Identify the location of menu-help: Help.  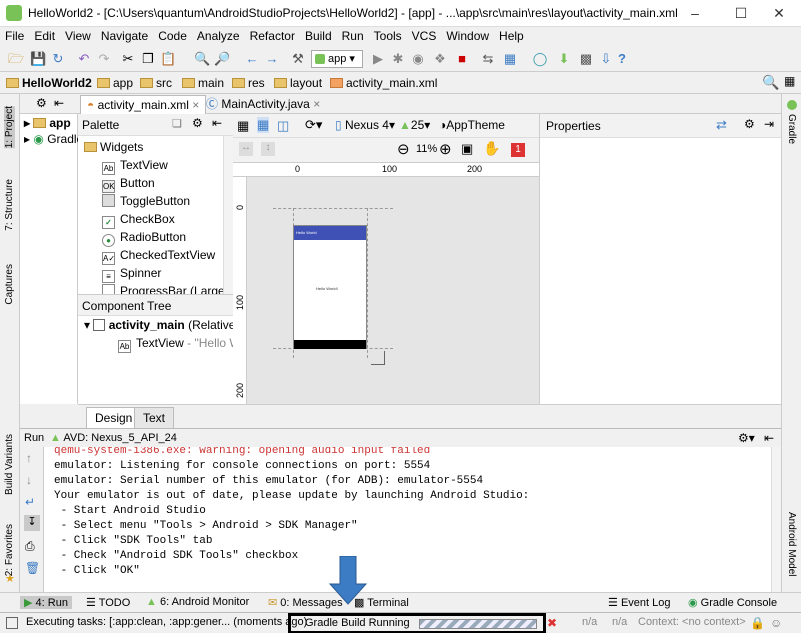
(511, 36).